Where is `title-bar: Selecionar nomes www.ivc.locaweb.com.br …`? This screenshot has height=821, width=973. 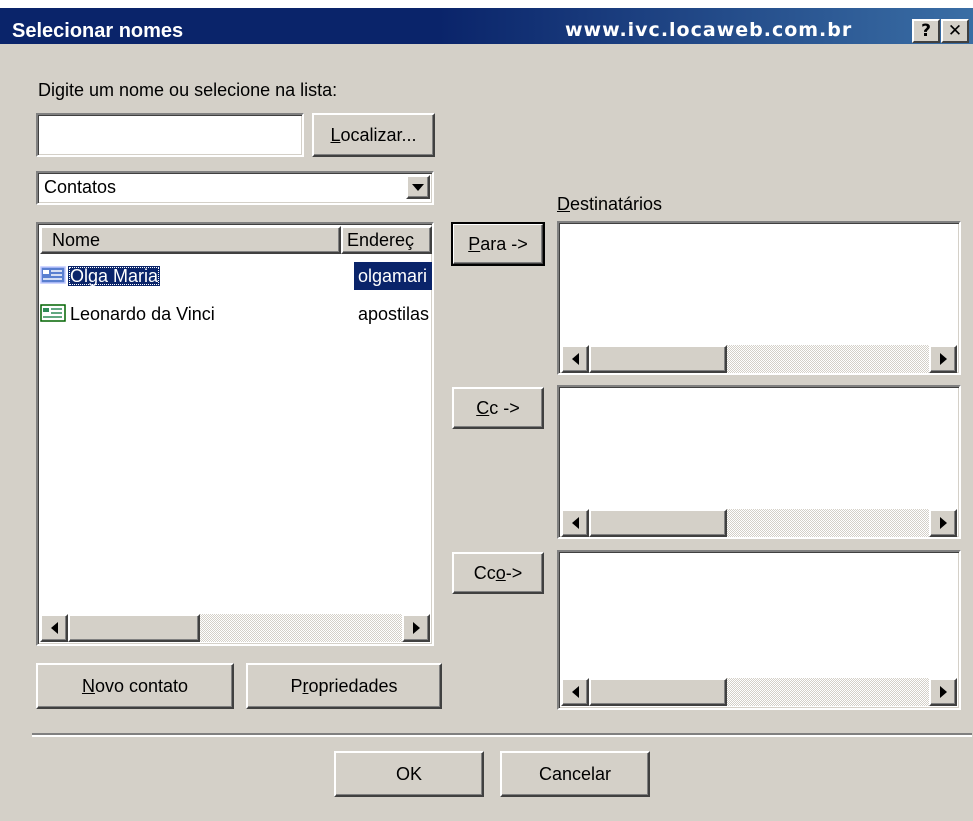 title-bar: Selecionar nomes www.ivc.locaweb.com.br … is located at coordinates (486, 22).